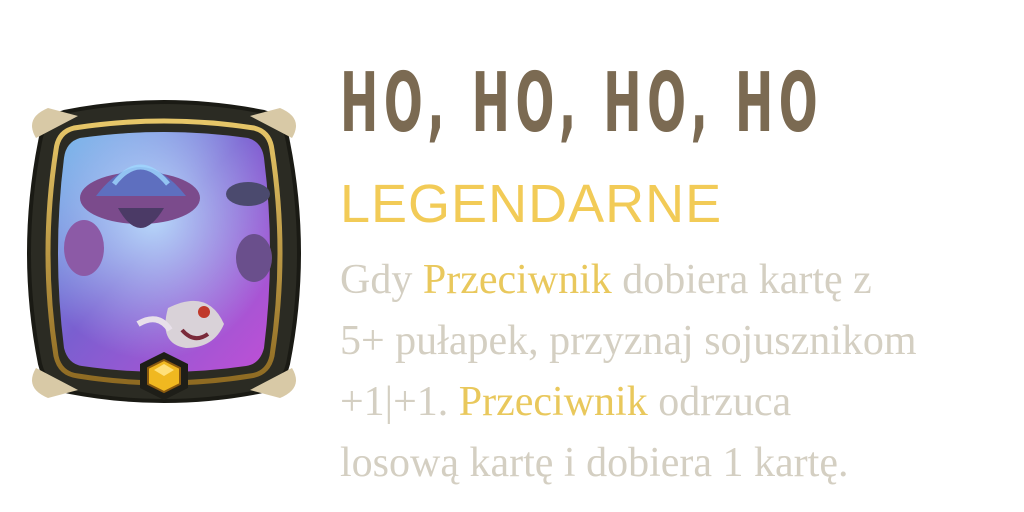  Describe the element at coordinates (741, 280) in the screenshot. I see `description-text: dobiera kartę z` at that location.